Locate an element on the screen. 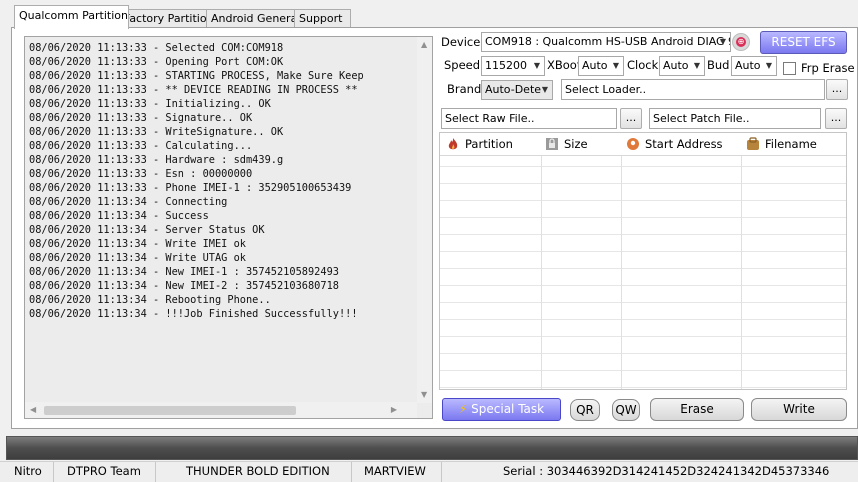  erase-button: Erase is located at coordinates (697, 409).